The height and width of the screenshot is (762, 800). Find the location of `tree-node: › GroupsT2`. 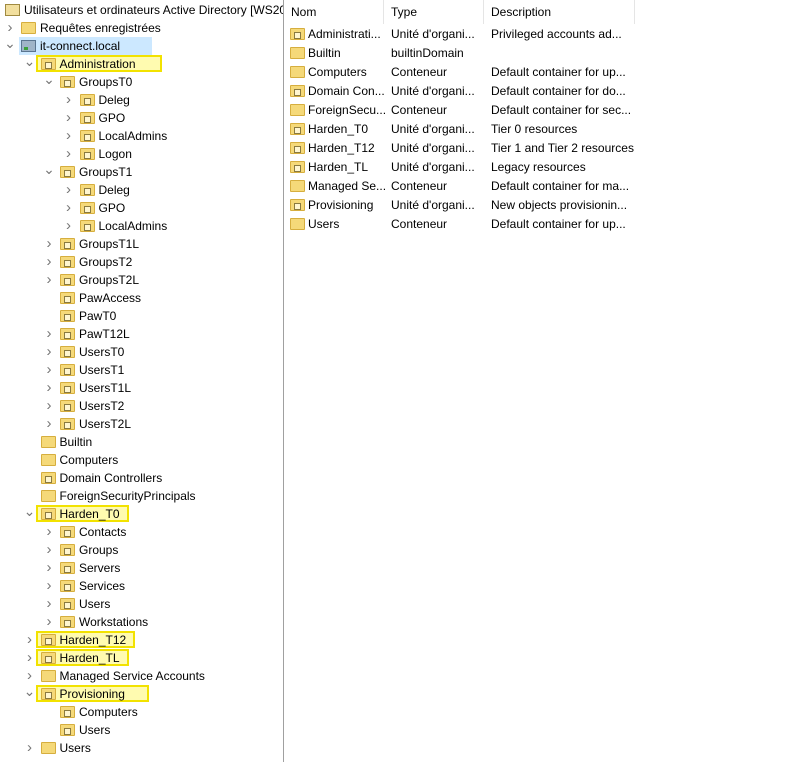

tree-node: › GroupsT2 is located at coordinates (141, 262).